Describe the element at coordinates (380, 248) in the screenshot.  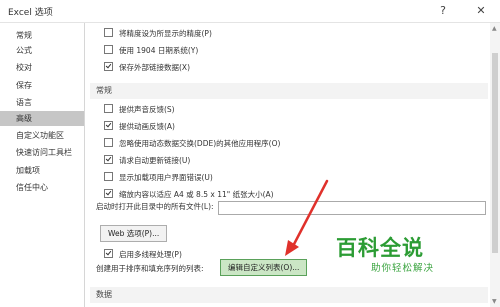
I see `watermark-title: 百科全说` at that location.